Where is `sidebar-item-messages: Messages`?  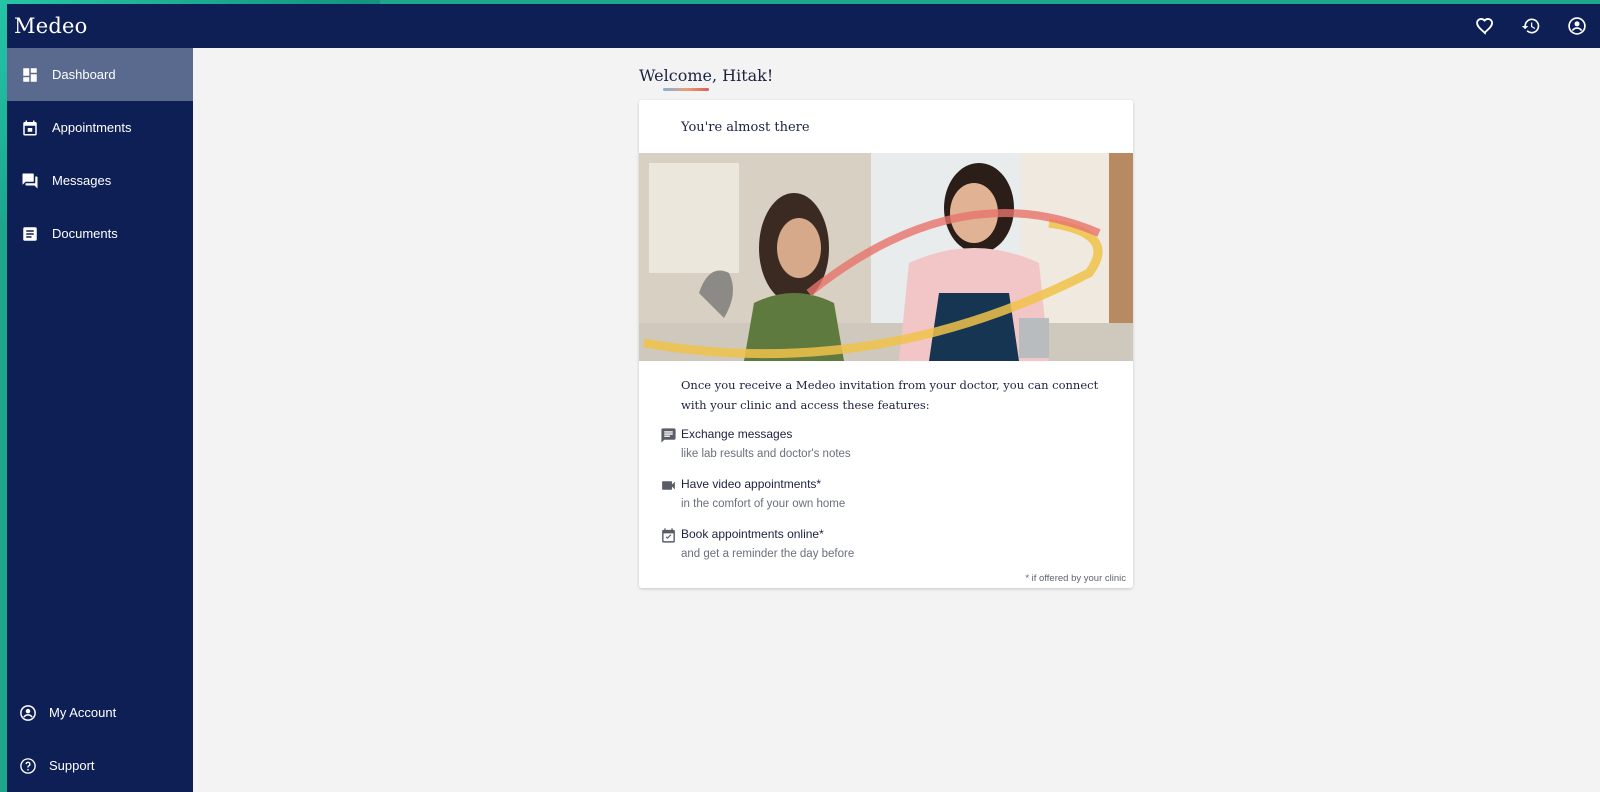 sidebar-item-messages: Messages is located at coordinates (100, 180).